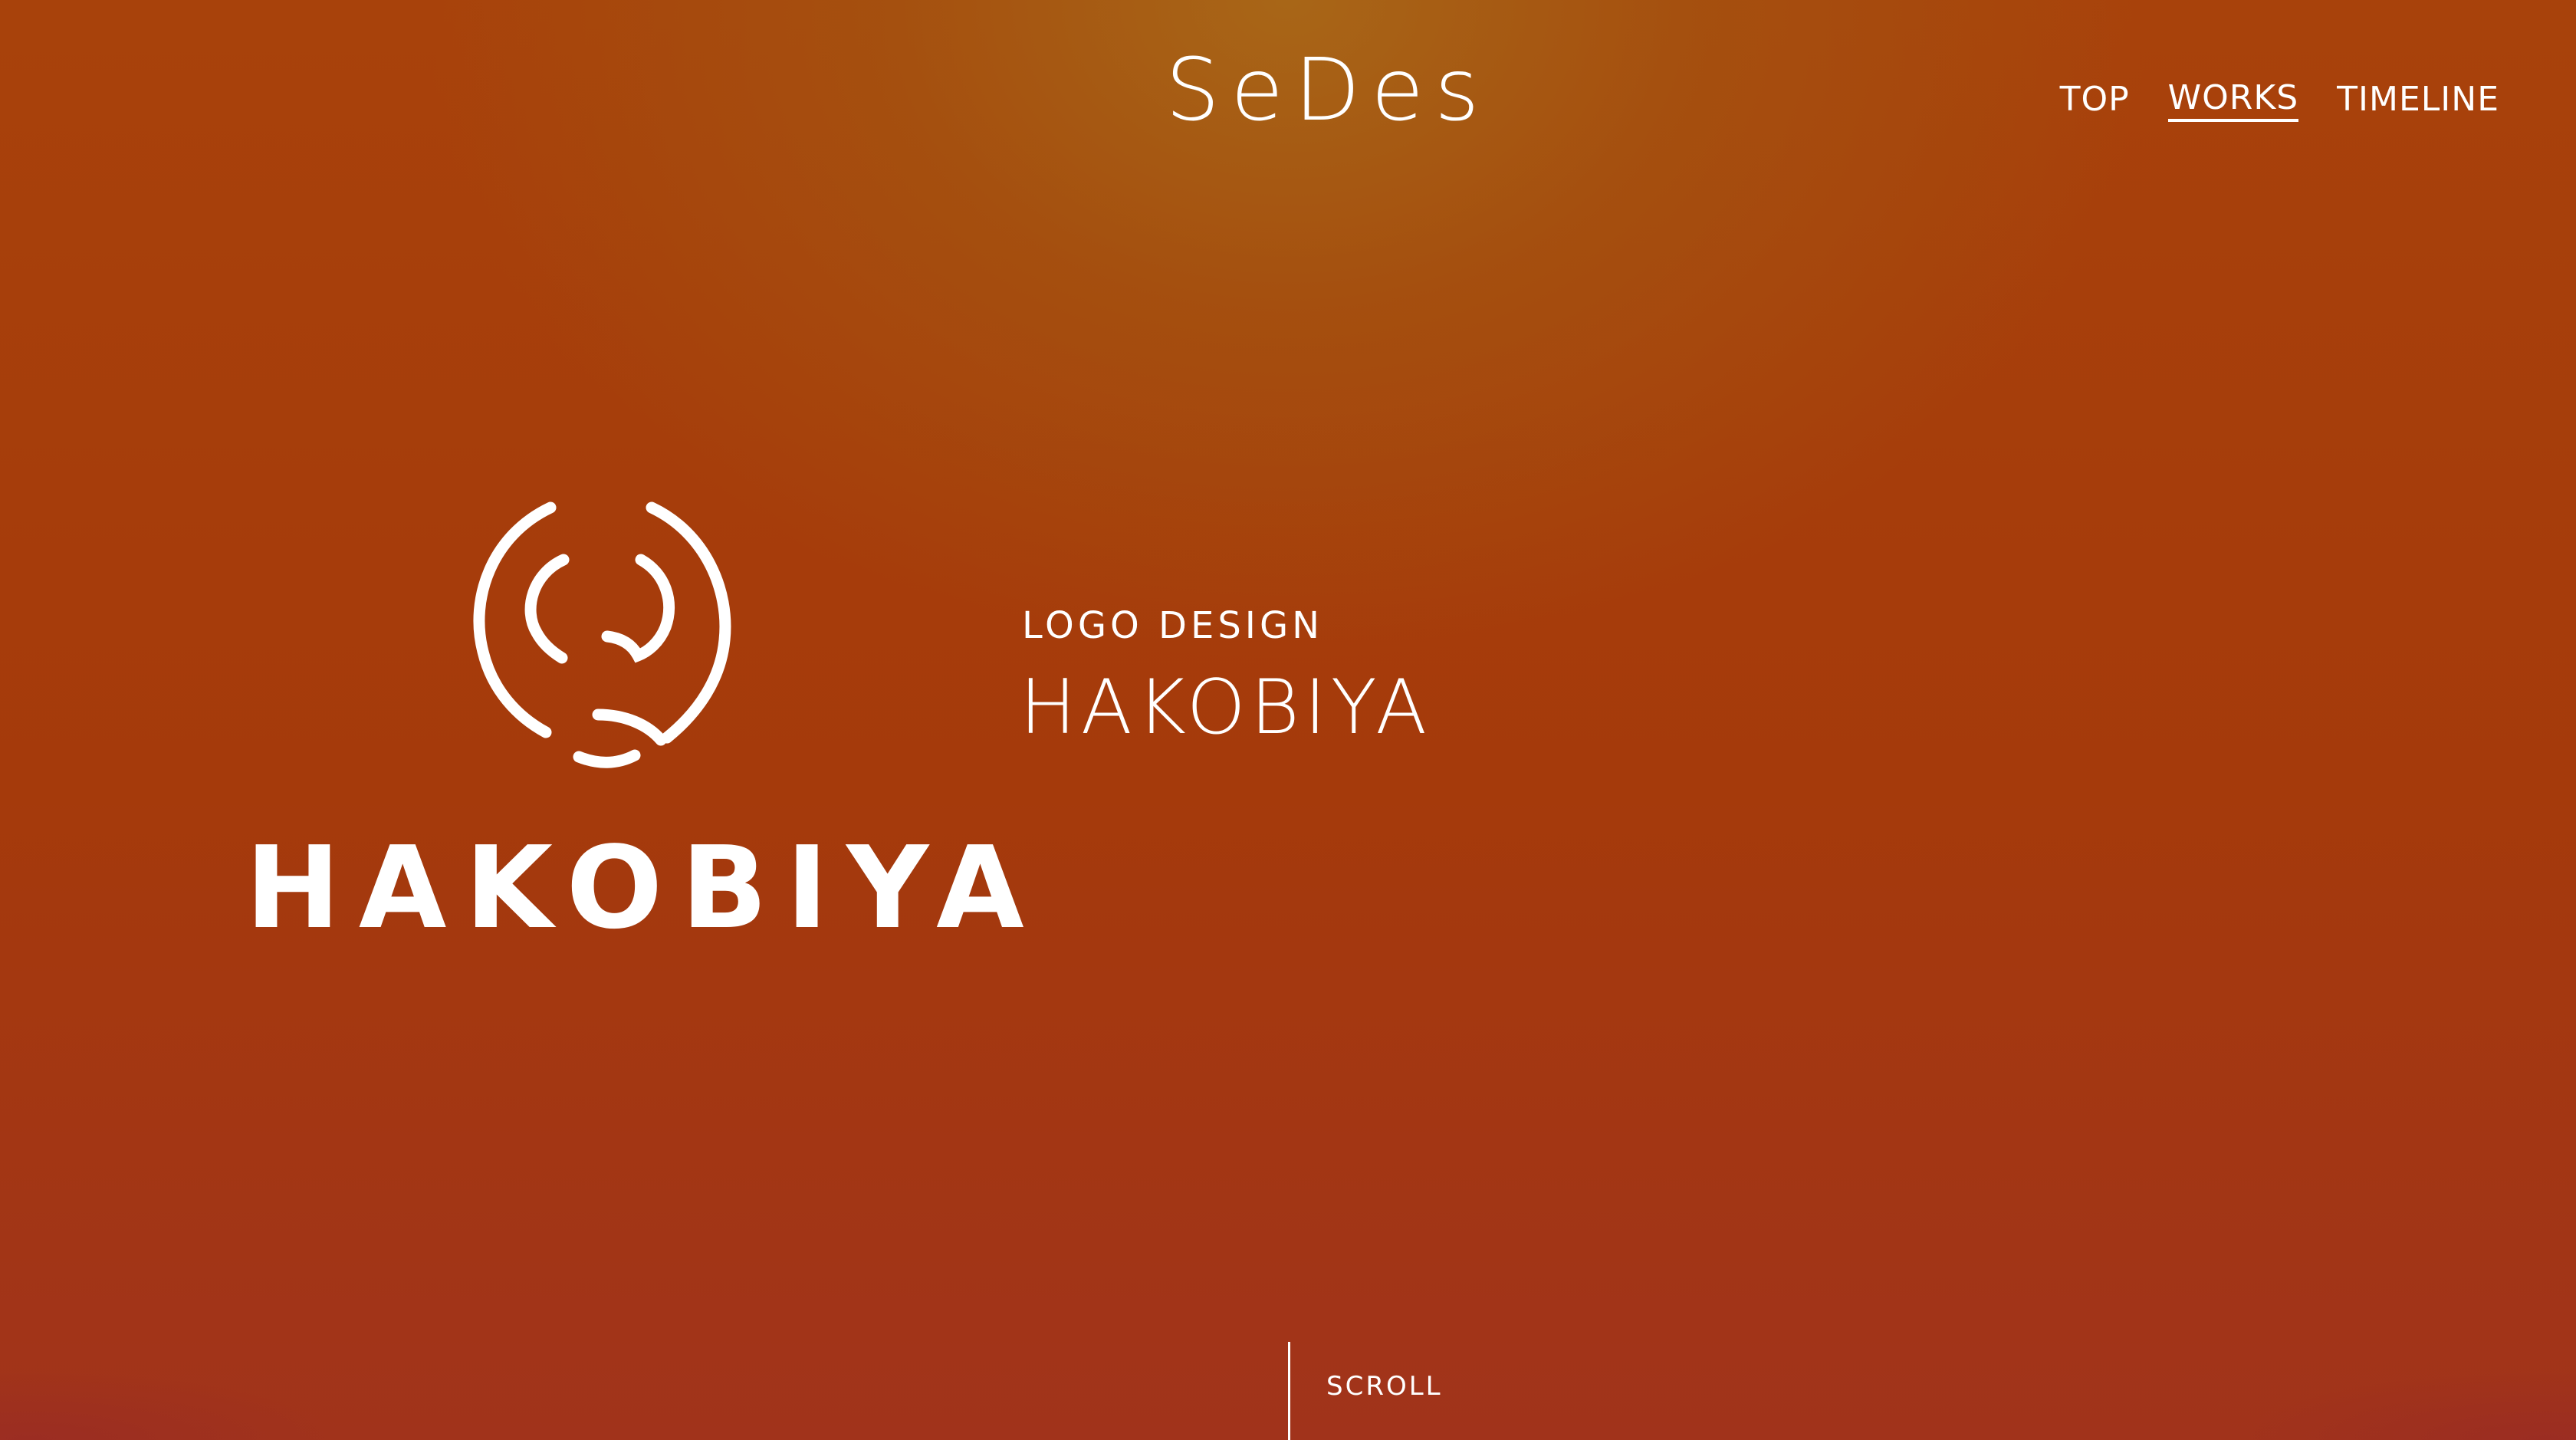 Image resolution: width=2576 pixels, height=1440 pixels. I want to click on main-nav: TOP WORKS TIMELINE, so click(2280, 100).